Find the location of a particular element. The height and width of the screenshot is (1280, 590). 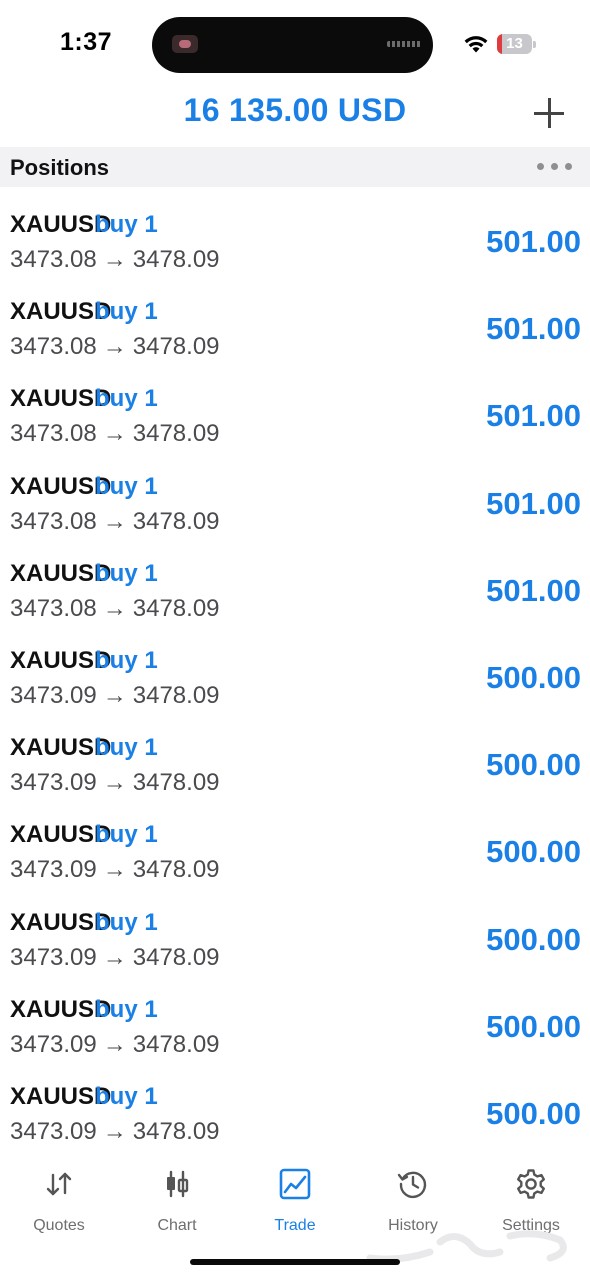

battery-cap is located at coordinates (534, 44).